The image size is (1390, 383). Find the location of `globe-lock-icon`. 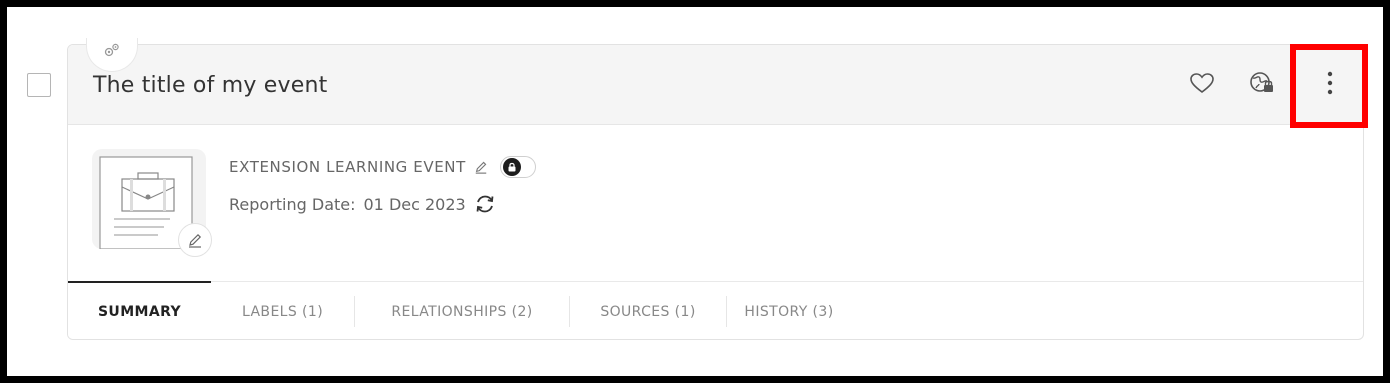

globe-lock-icon is located at coordinates (1261, 82).